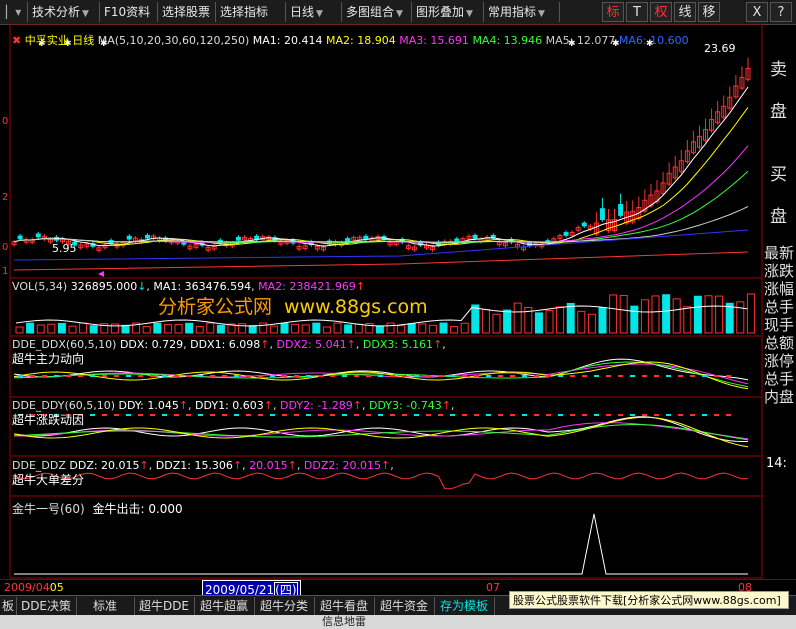 This screenshot has width=796, height=629. What do you see at coordinates (685, 12) in the screenshot?
I see `line-button: 线` at bounding box center [685, 12].